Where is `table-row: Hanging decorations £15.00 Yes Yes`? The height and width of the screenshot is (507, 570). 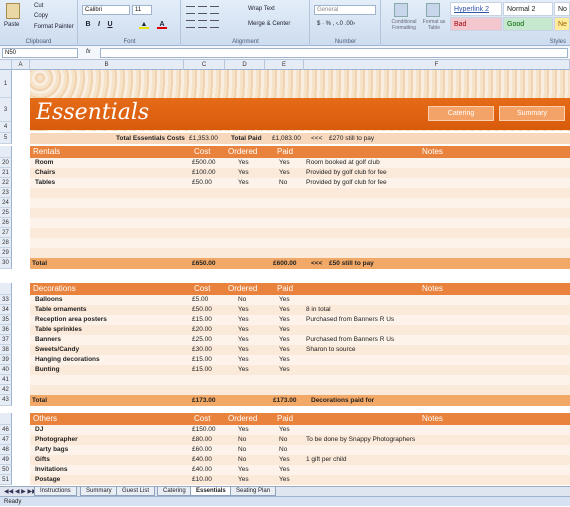 table-row: Hanging decorations £15.00 Yes Yes is located at coordinates (300, 360).